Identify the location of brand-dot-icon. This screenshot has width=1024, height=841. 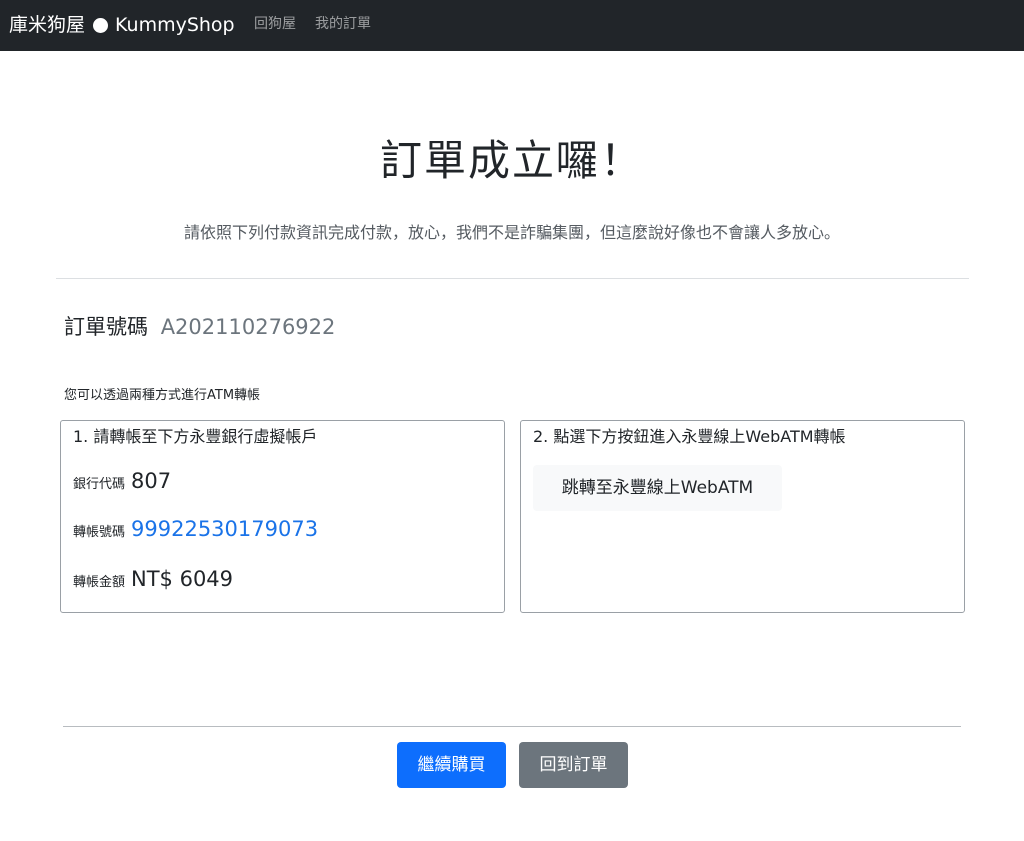
(101, 25).